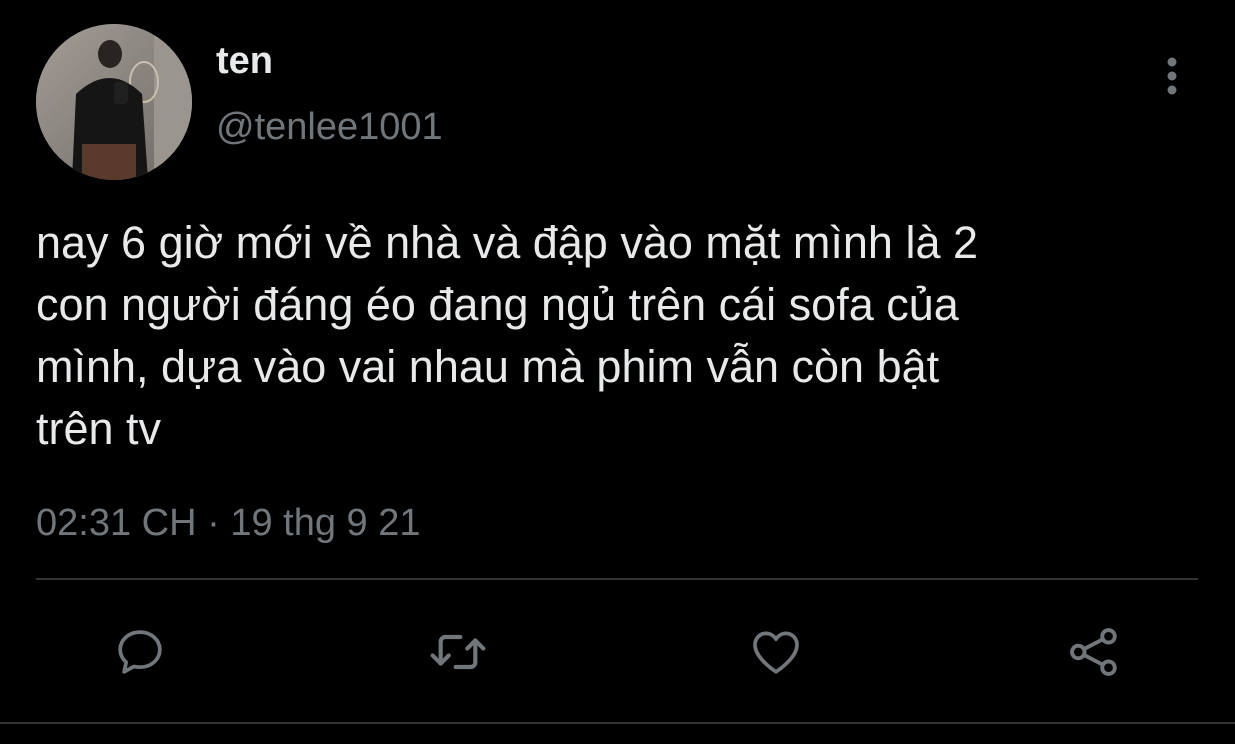 This screenshot has height=744, width=1235. What do you see at coordinates (116, 523) in the screenshot?
I see `tweet-time: 02:31 CH` at bounding box center [116, 523].